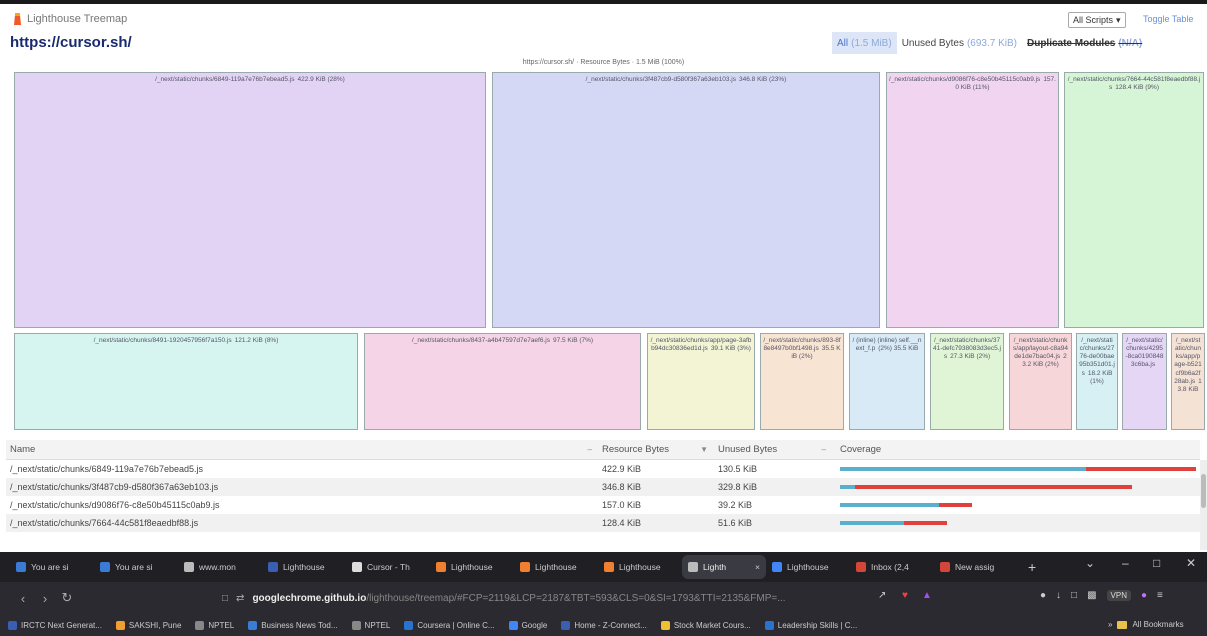 The height and width of the screenshot is (636, 1207). Describe the element at coordinates (1074, 595) in the screenshot. I see `sidebar-icon: □` at that location.